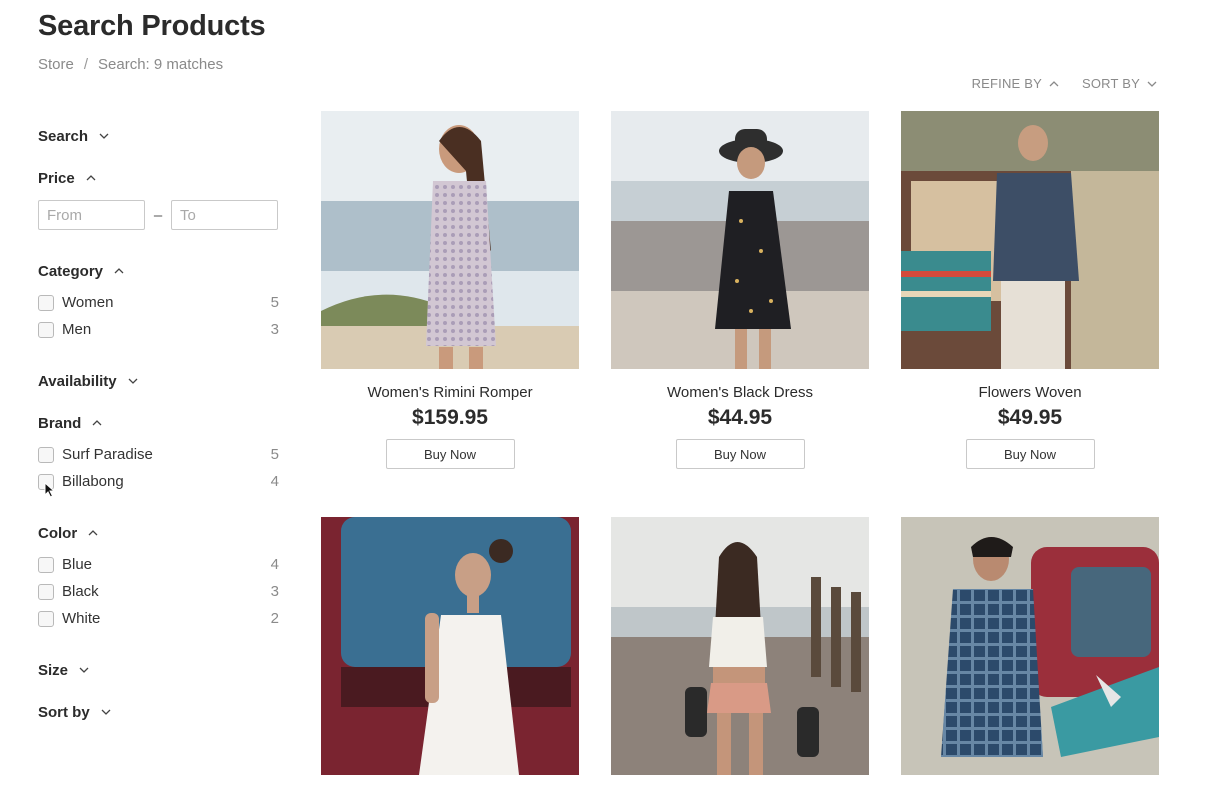  Describe the element at coordinates (1029, 392) in the screenshot. I see `product-name: Flowers Woven` at that location.